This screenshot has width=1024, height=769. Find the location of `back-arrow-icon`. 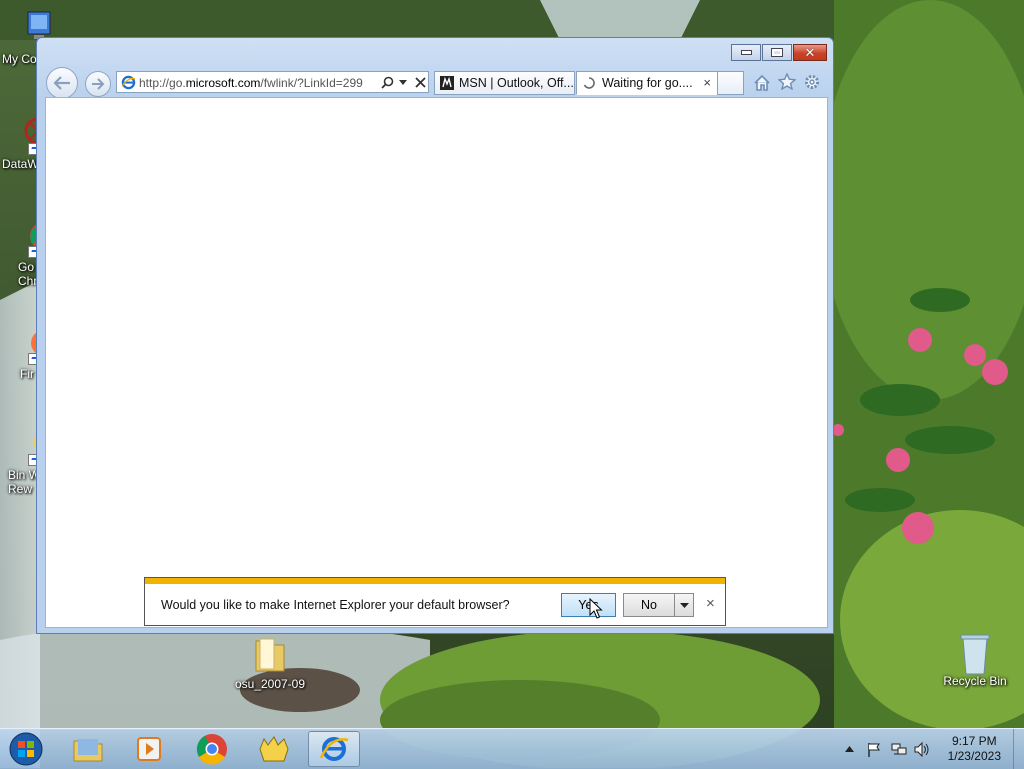

back-arrow-icon is located at coordinates (61, 83).